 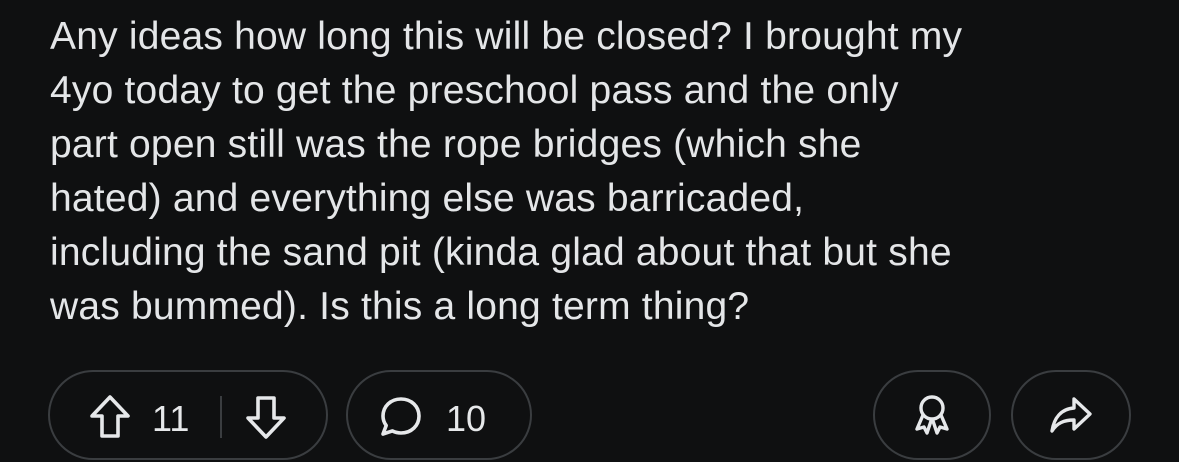 I want to click on vote-count: 11, so click(x=171, y=418).